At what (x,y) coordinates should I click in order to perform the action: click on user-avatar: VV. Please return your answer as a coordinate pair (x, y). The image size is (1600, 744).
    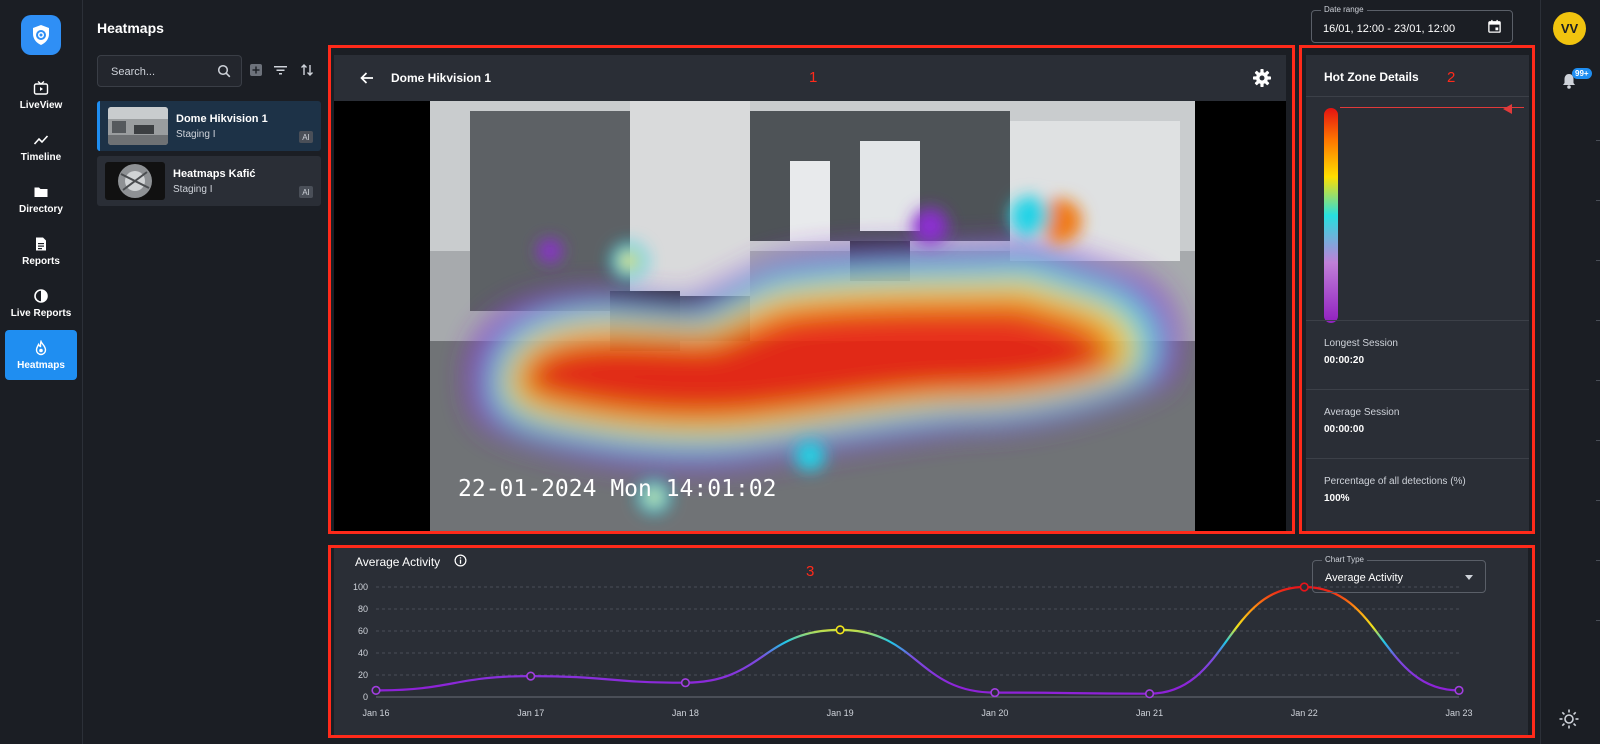
    Looking at the image, I should click on (1569, 28).